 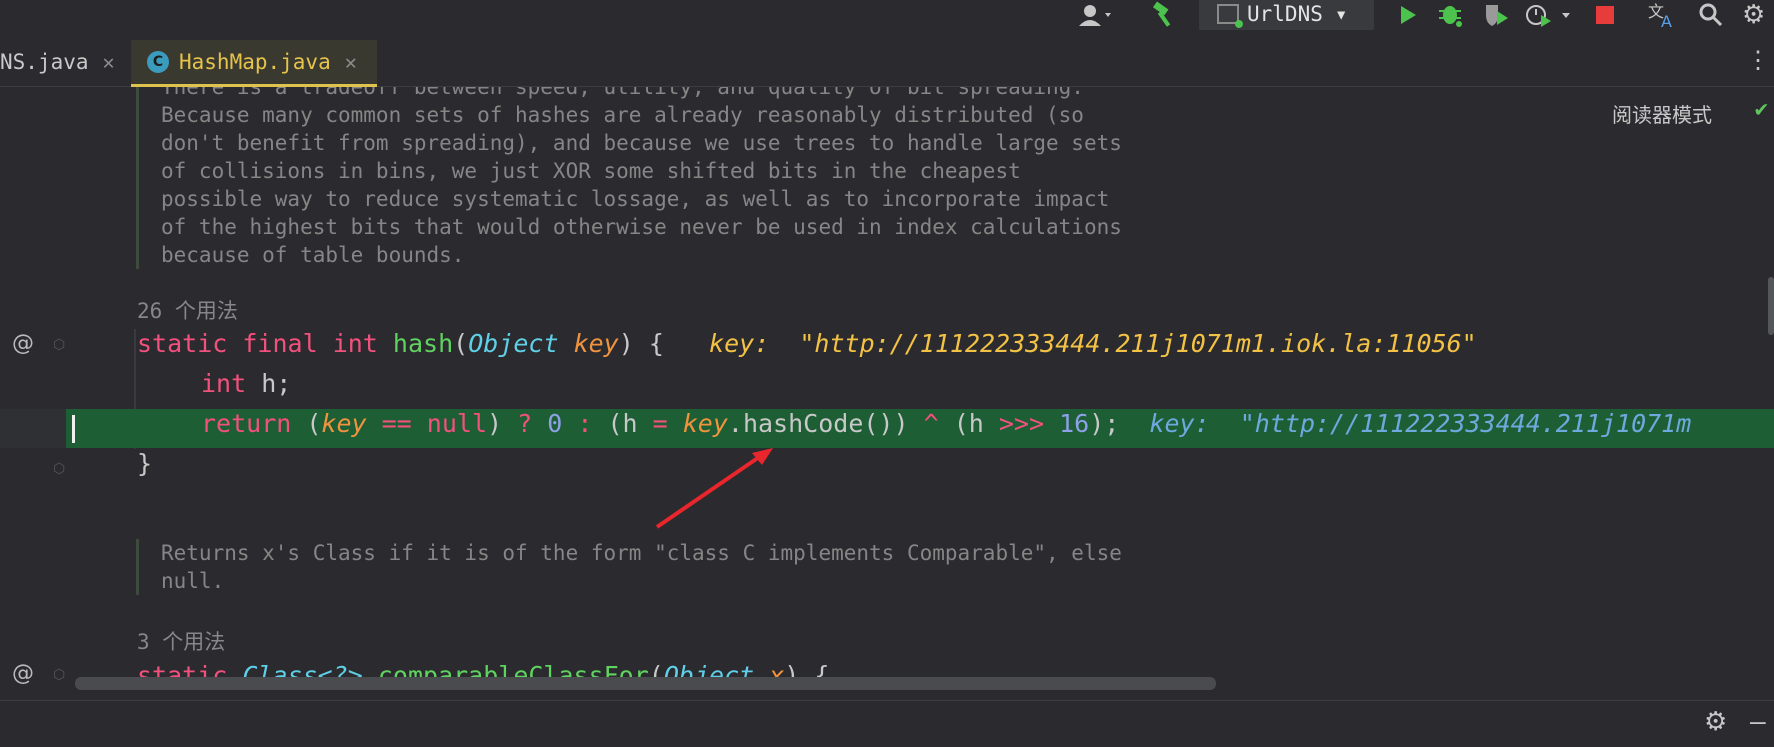 What do you see at coordinates (1761, 109) in the screenshot?
I see `check-icon: ✔` at bounding box center [1761, 109].